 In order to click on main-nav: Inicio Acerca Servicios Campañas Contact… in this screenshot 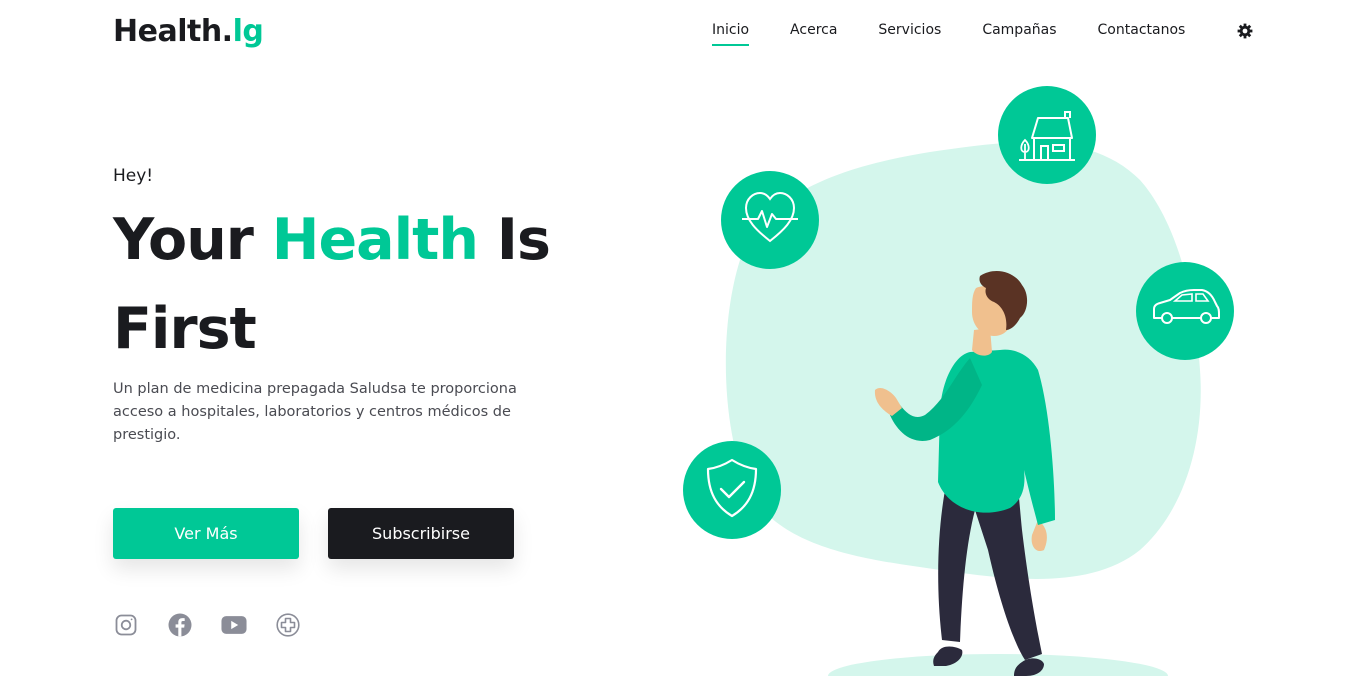, I will do `click(969, 34)`.